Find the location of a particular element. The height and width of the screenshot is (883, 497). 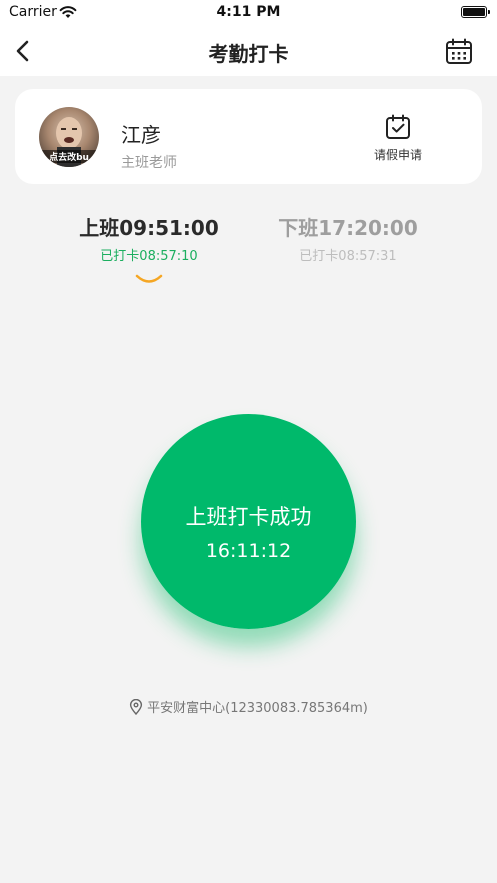

tab-check-in: 上班09:51:00 已打卡08:57:10 is located at coordinates (149, 238).